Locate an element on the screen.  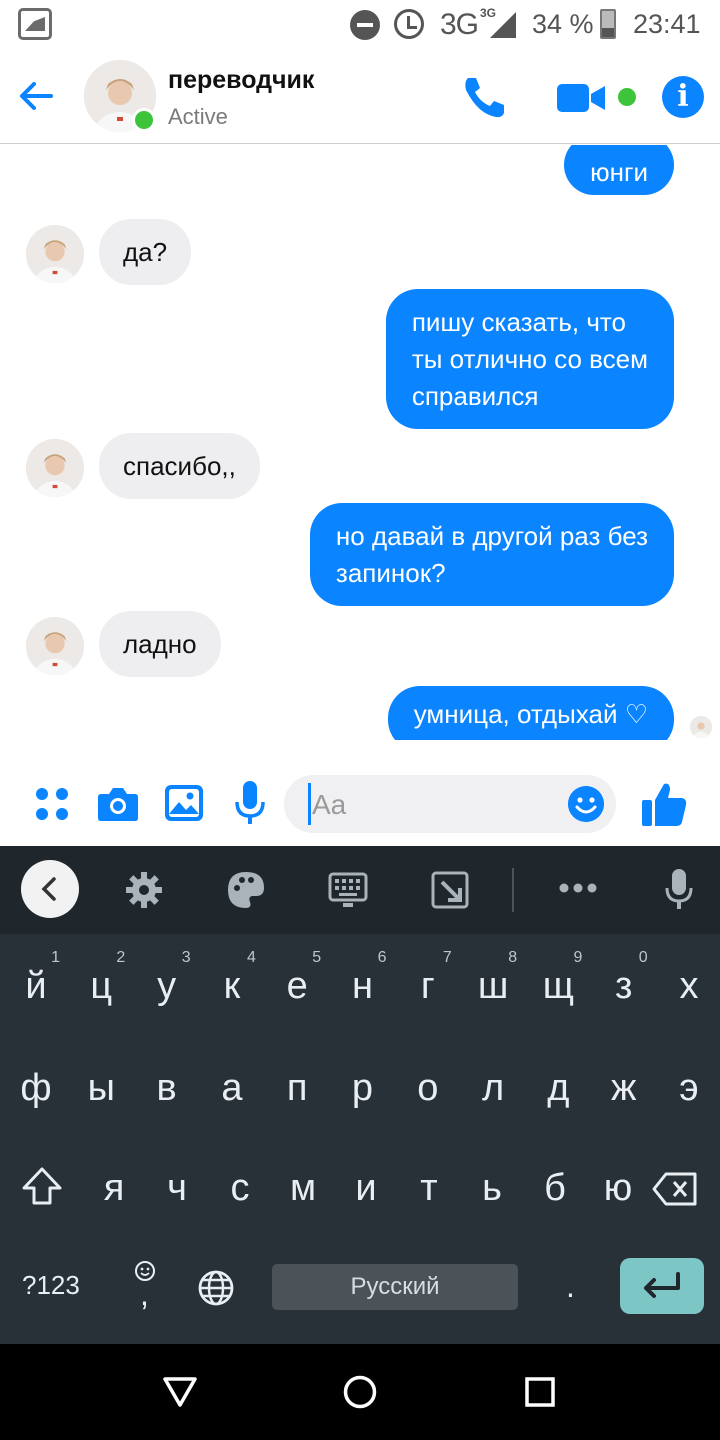
message-bubble-incoming: да? is located at coordinates (145, 252).